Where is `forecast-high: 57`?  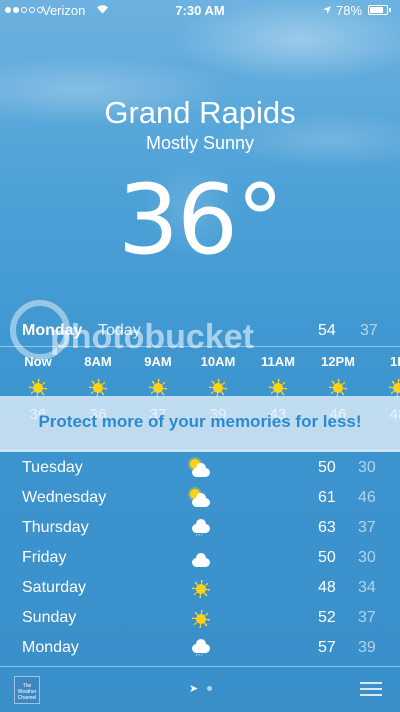 forecast-high: 57 is located at coordinates (327, 647).